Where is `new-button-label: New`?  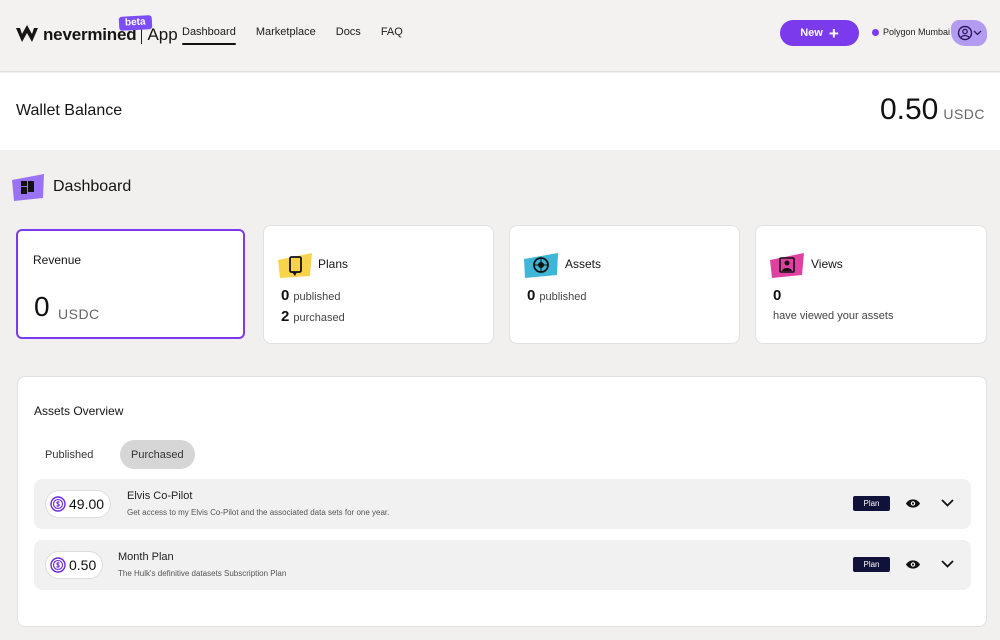
new-button-label: New is located at coordinates (811, 33).